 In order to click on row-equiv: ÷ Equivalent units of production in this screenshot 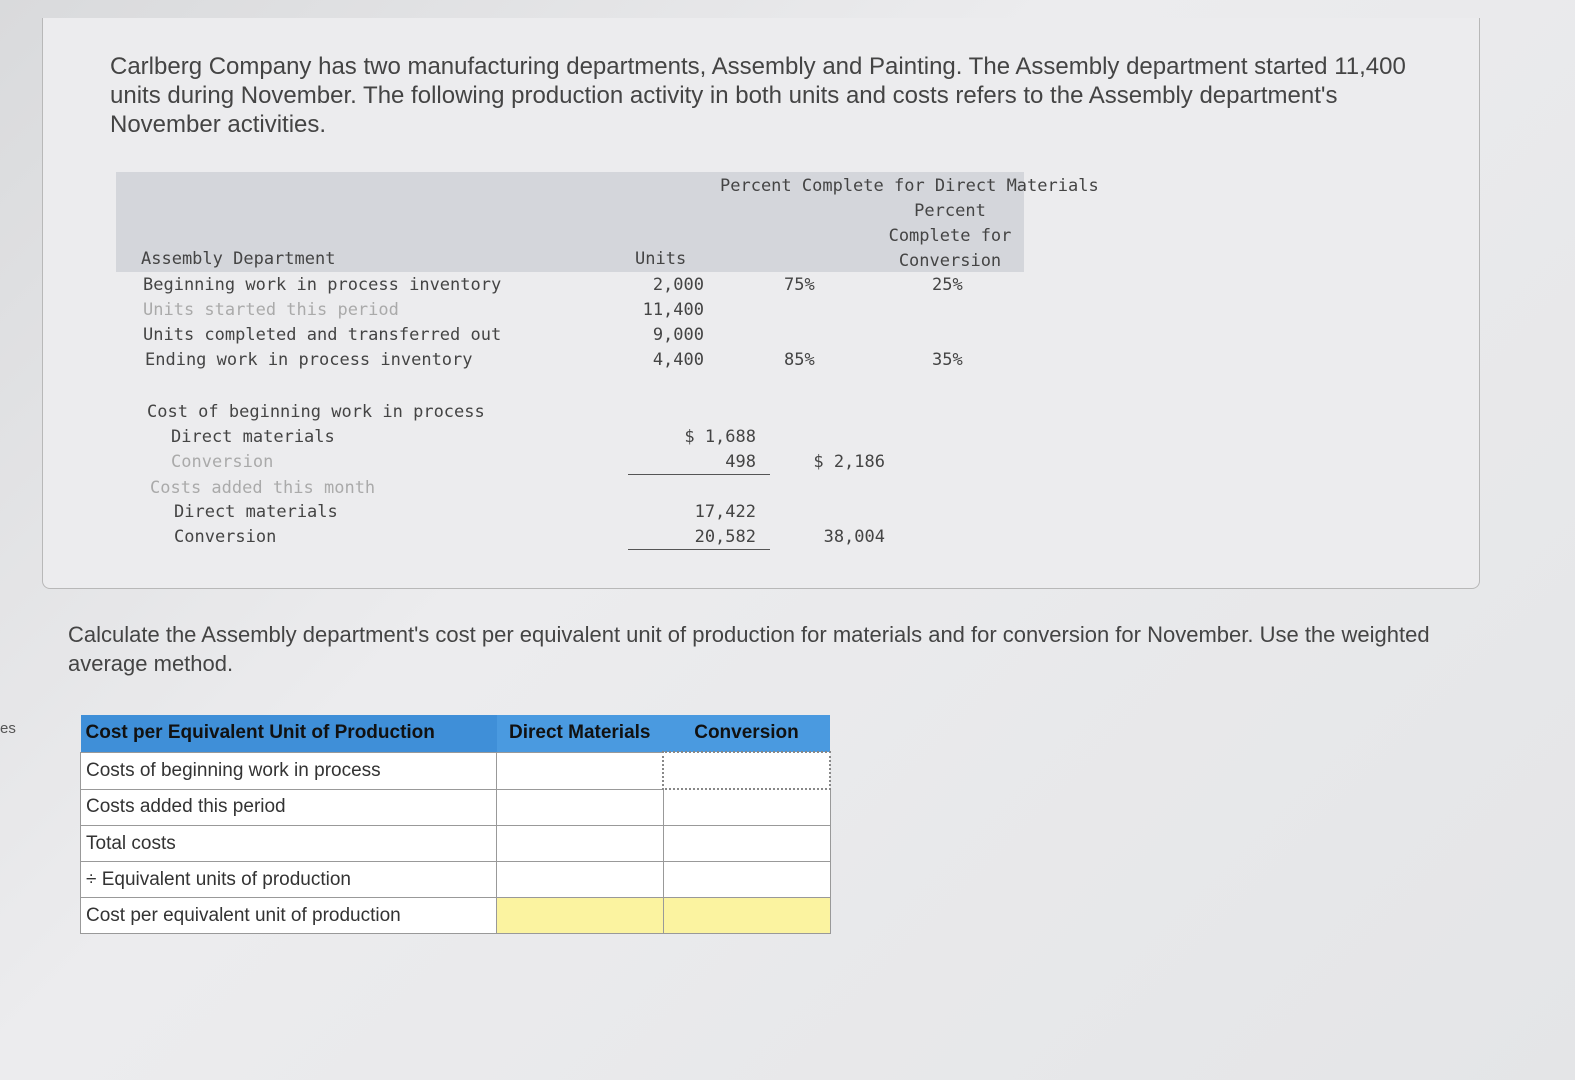, I will do `click(288, 879)`.